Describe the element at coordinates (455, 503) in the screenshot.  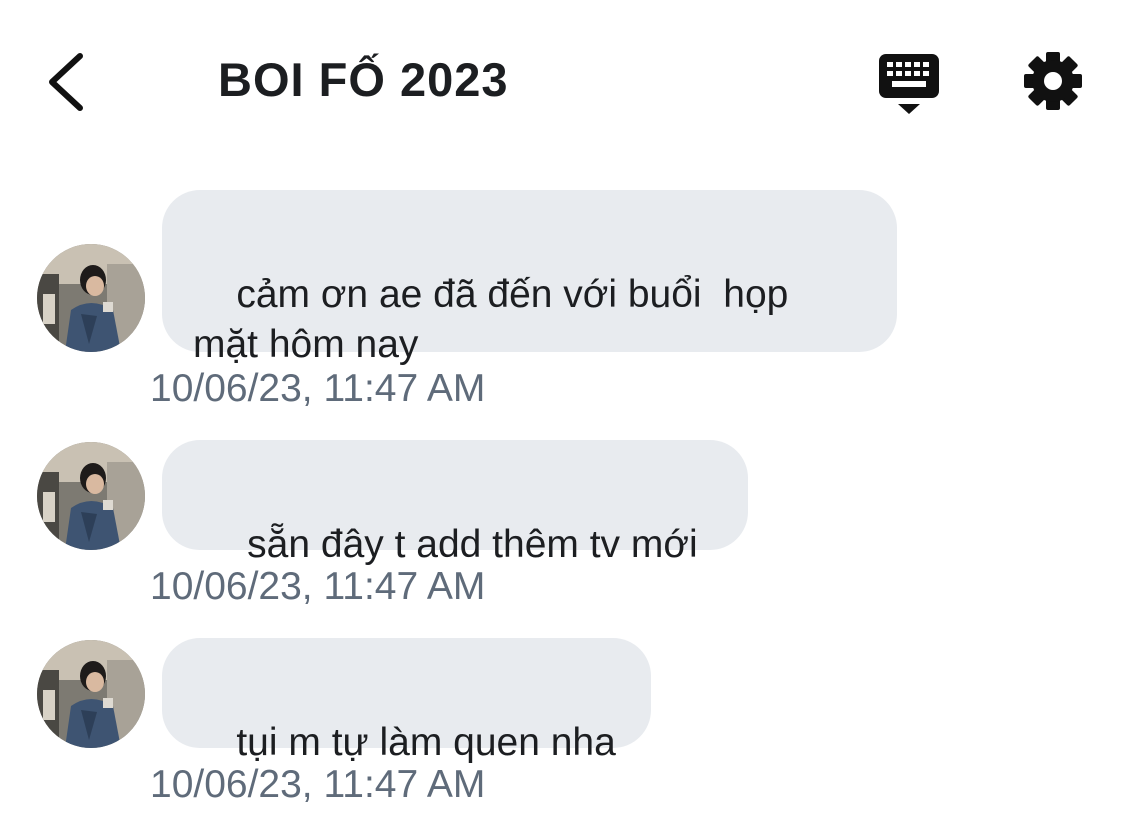
I see `message-bubble: sẵn đây t add thêm tv mới` at that location.